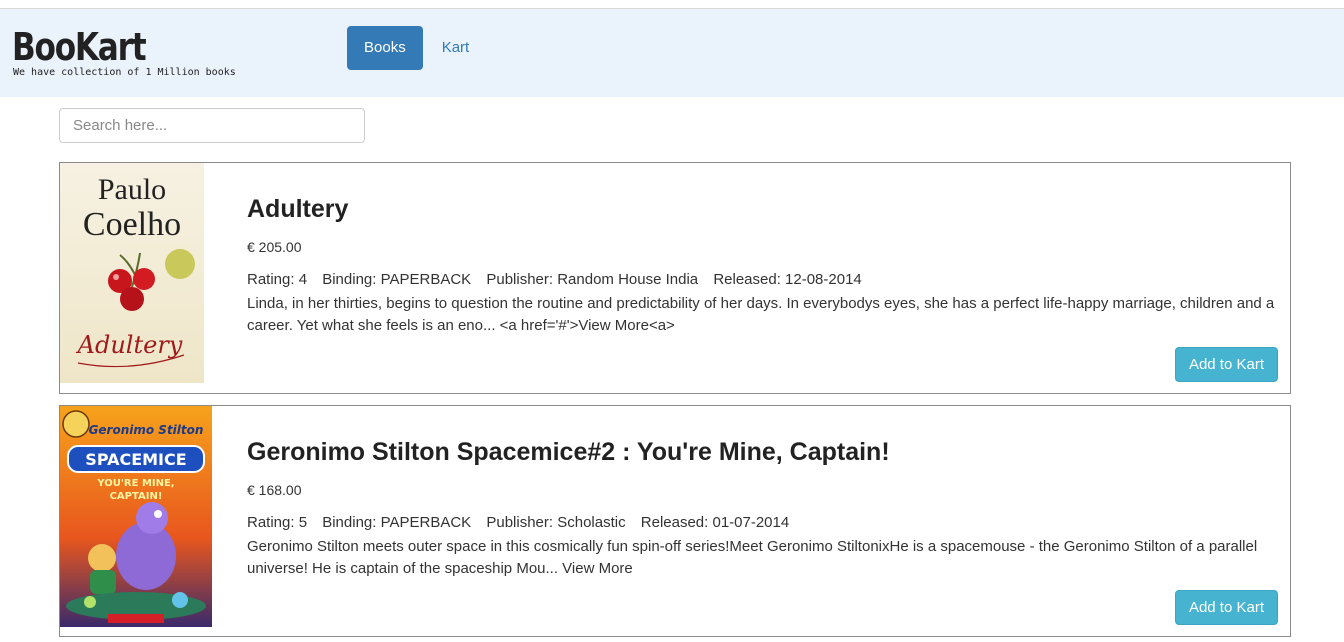 The height and width of the screenshot is (642, 1344). What do you see at coordinates (556, 522) in the screenshot?
I see `book-publisher: Publisher: Scholastic` at bounding box center [556, 522].